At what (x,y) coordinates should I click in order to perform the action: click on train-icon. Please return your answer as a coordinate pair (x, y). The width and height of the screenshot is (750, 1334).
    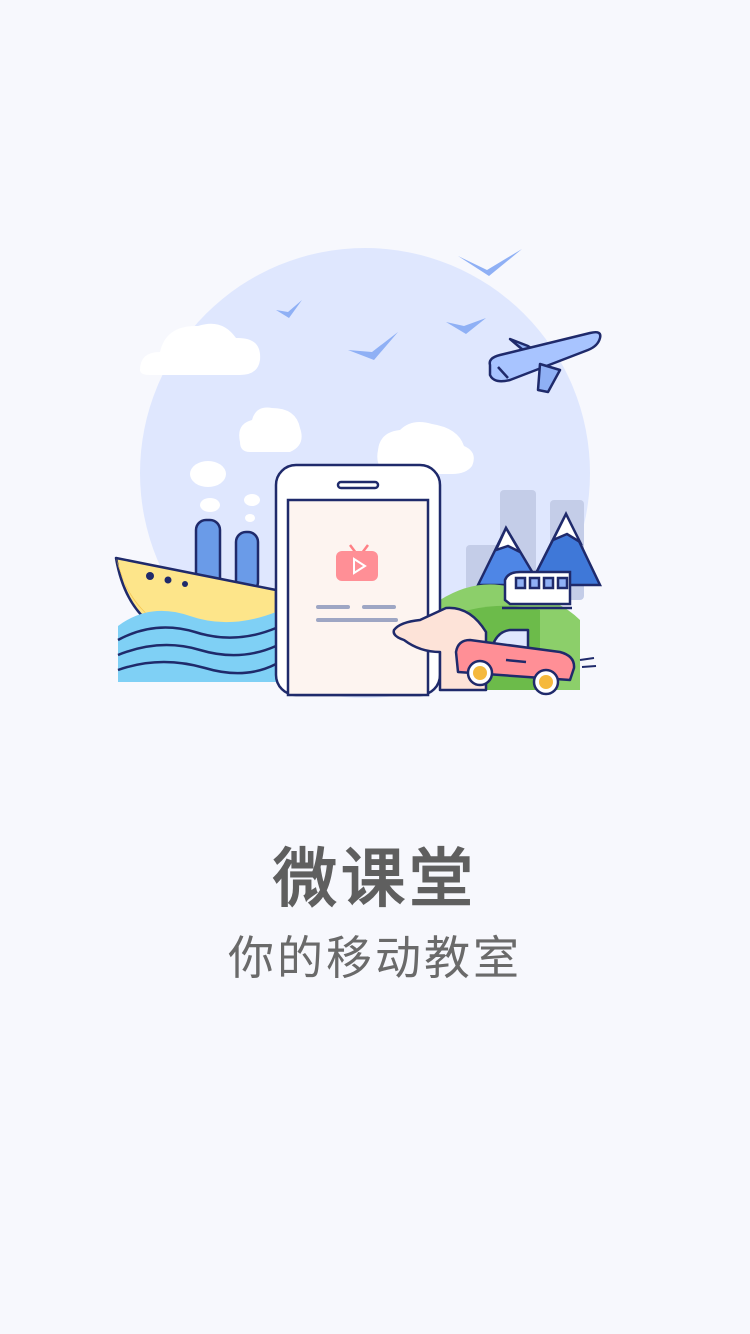
    Looking at the image, I should click on (537, 590).